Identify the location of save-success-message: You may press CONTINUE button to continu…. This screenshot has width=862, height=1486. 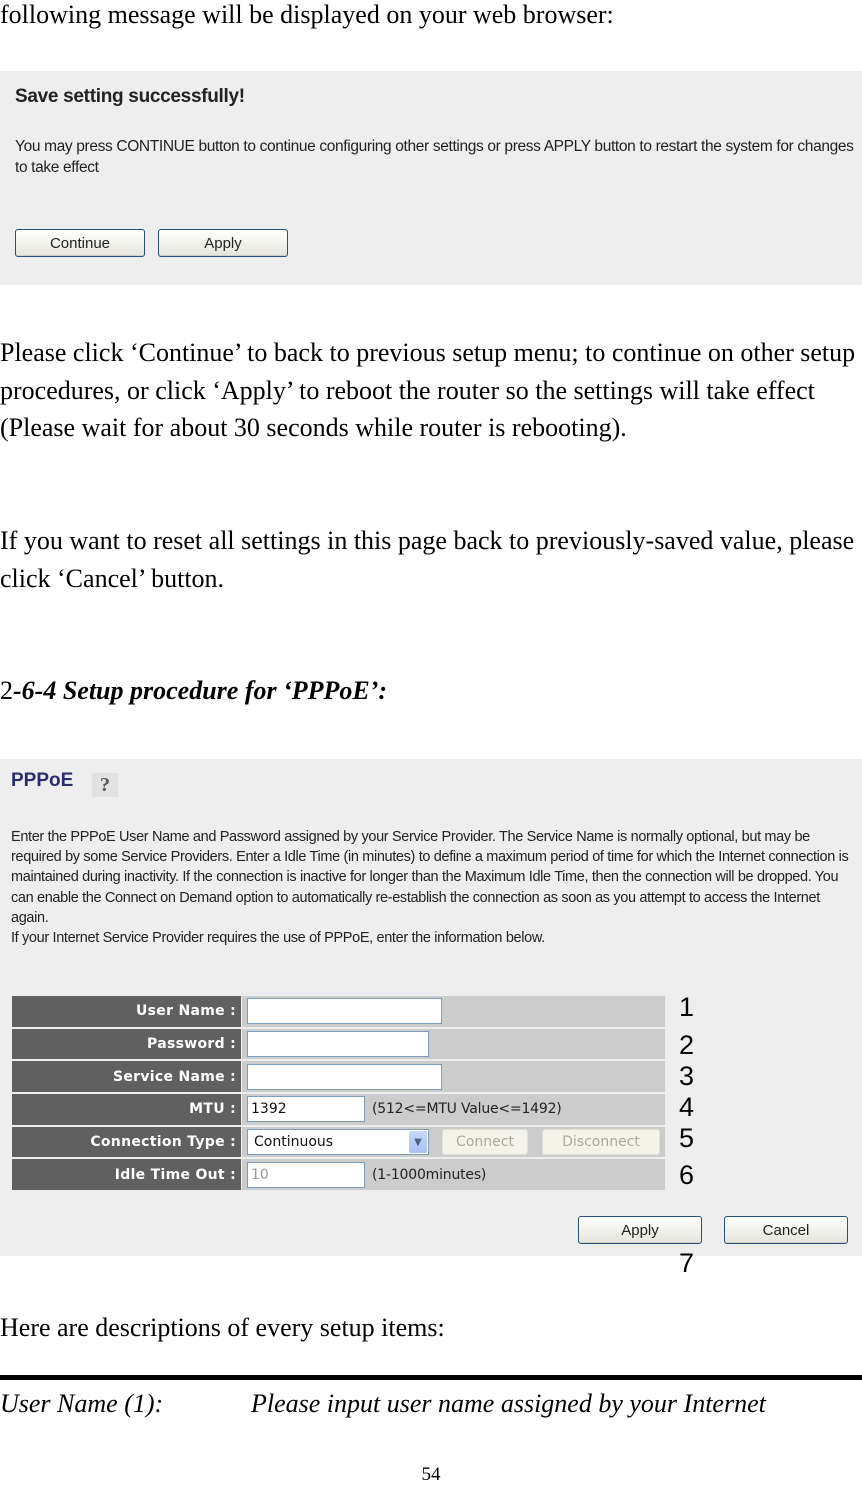
(434, 157).